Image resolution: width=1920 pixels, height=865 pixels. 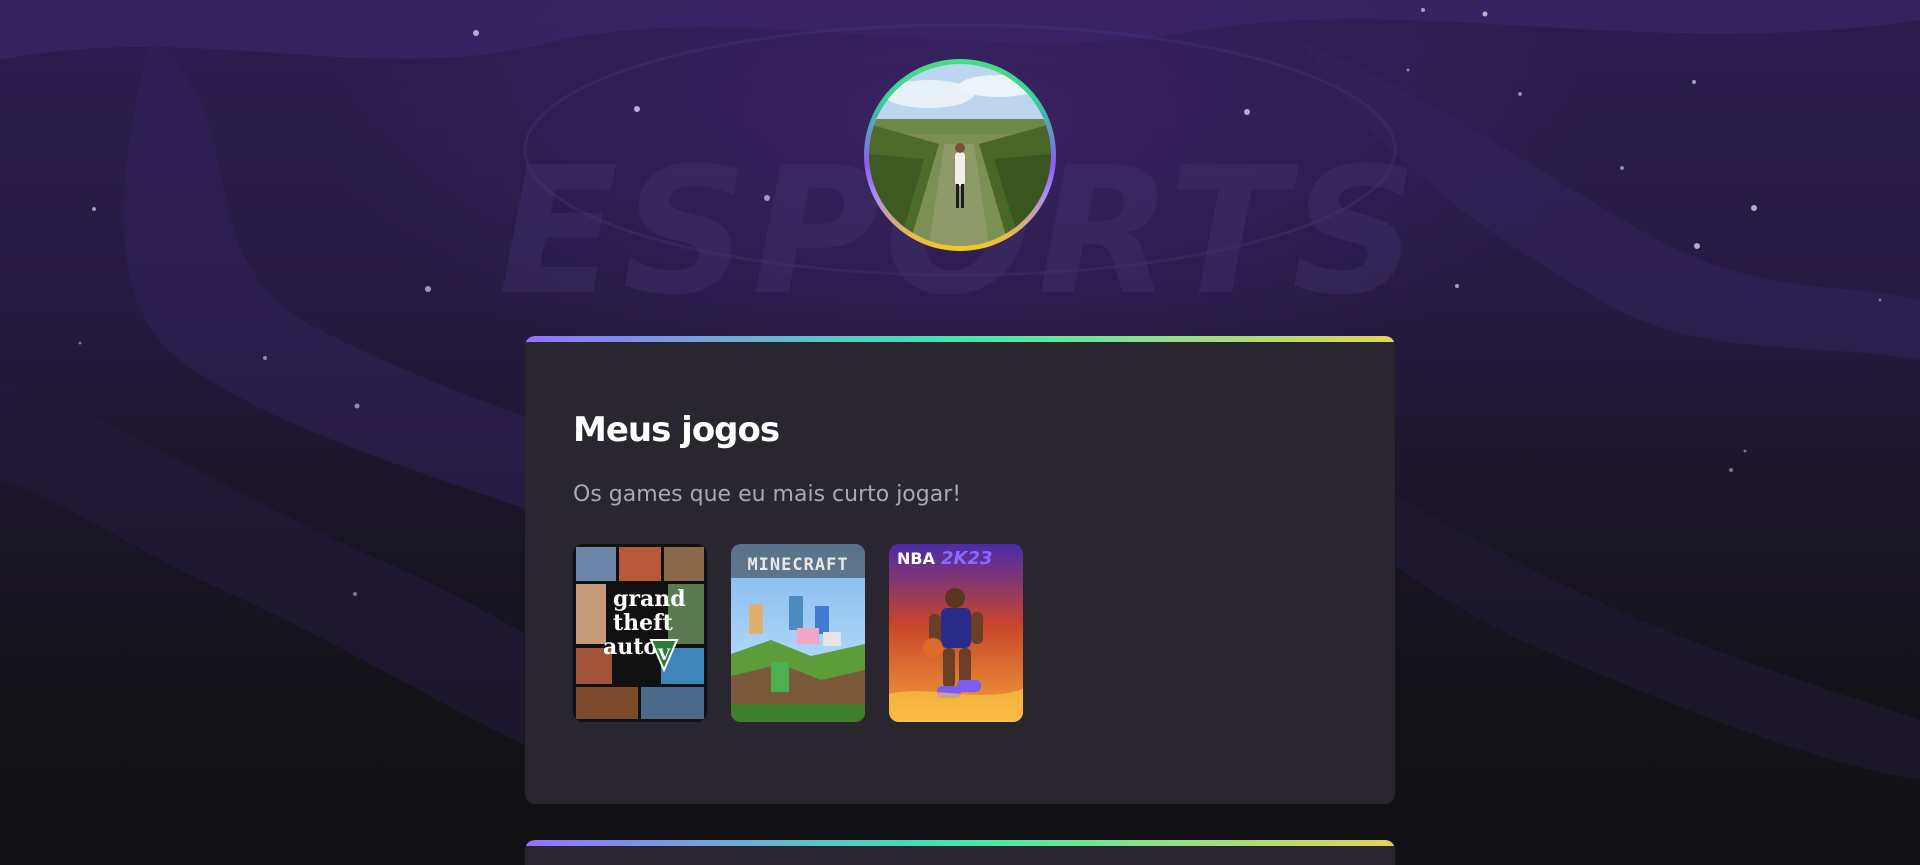 I want to click on game-cover-minecraft: MINECRAFT, so click(x=798, y=633).